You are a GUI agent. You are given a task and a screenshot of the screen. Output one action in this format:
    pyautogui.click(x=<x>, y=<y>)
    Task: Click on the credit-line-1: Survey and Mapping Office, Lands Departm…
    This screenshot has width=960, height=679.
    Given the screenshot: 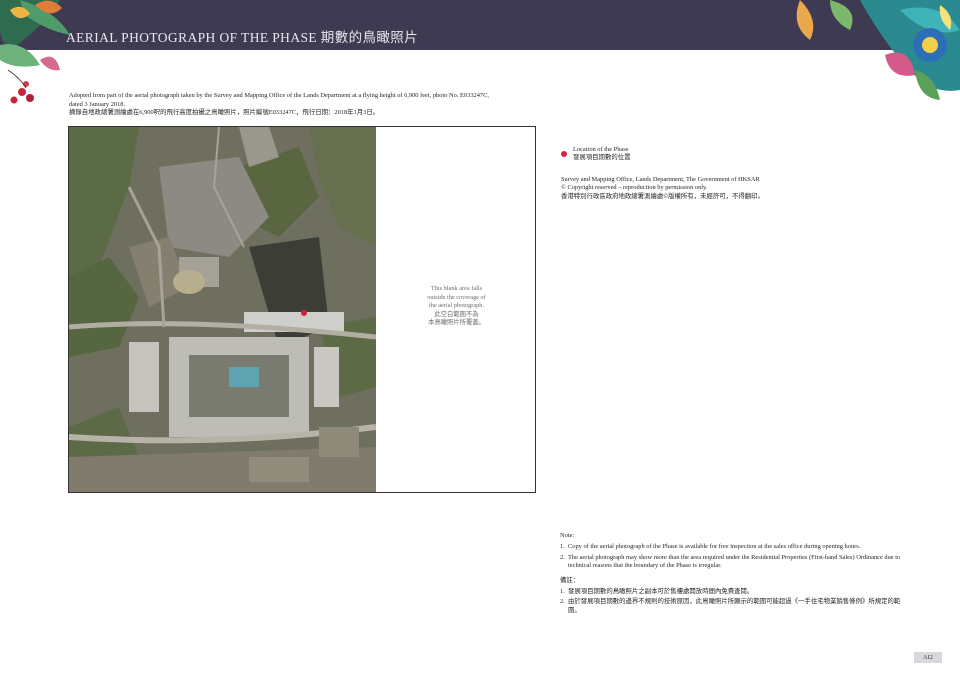 What is the action you would take?
    pyautogui.click(x=660, y=179)
    